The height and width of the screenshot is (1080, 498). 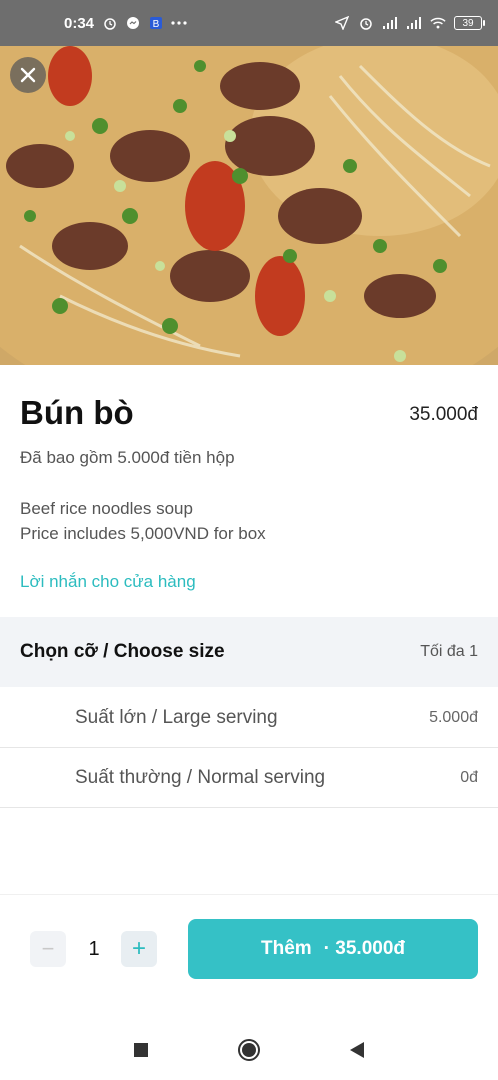 I want to click on status-time: 0:34, so click(x=79, y=23).